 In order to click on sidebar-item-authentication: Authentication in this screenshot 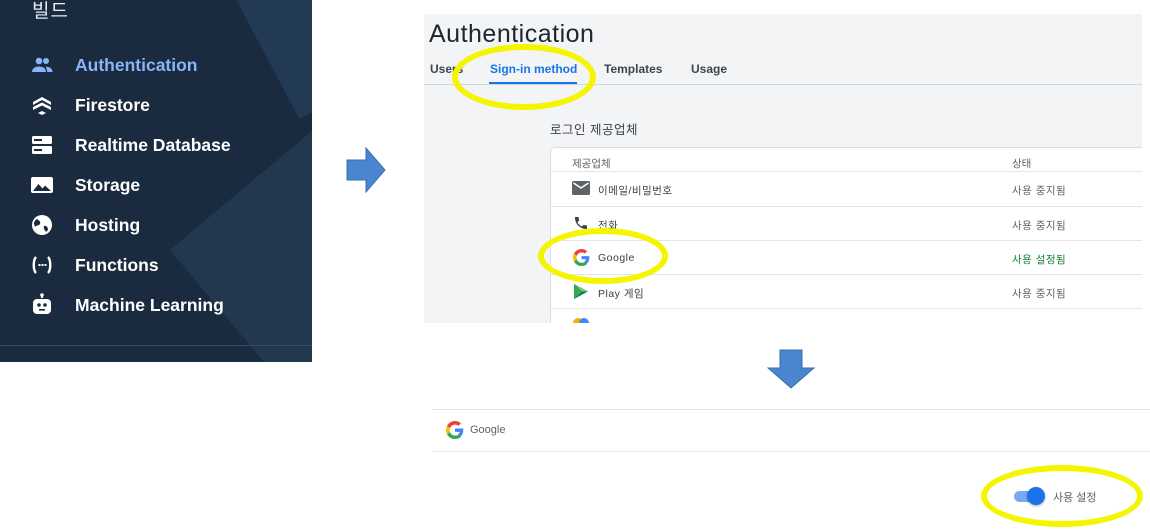, I will do `click(114, 65)`.